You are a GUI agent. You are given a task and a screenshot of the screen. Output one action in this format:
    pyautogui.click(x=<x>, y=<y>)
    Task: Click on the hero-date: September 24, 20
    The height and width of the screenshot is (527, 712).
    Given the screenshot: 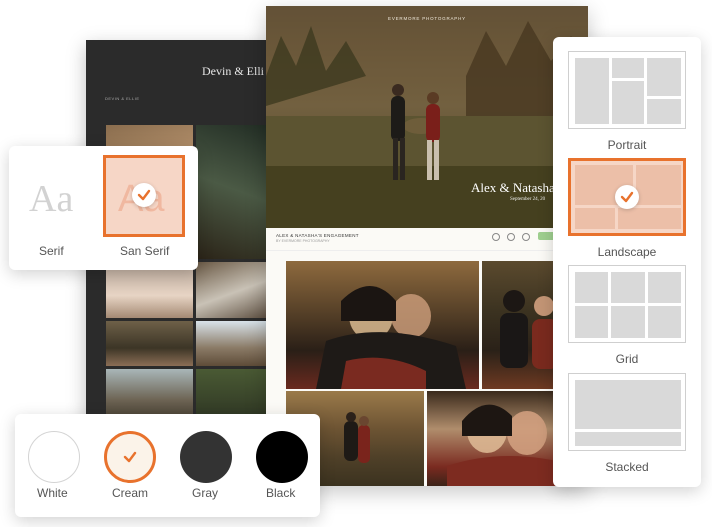 What is the action you would take?
    pyautogui.click(x=528, y=199)
    